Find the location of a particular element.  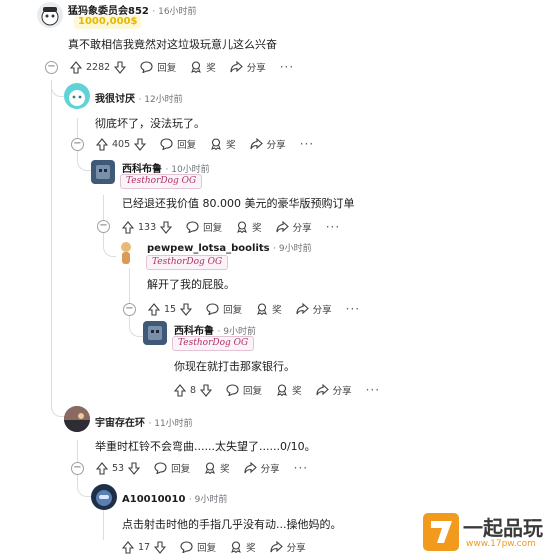

vote-count: 53 is located at coordinates (118, 468).